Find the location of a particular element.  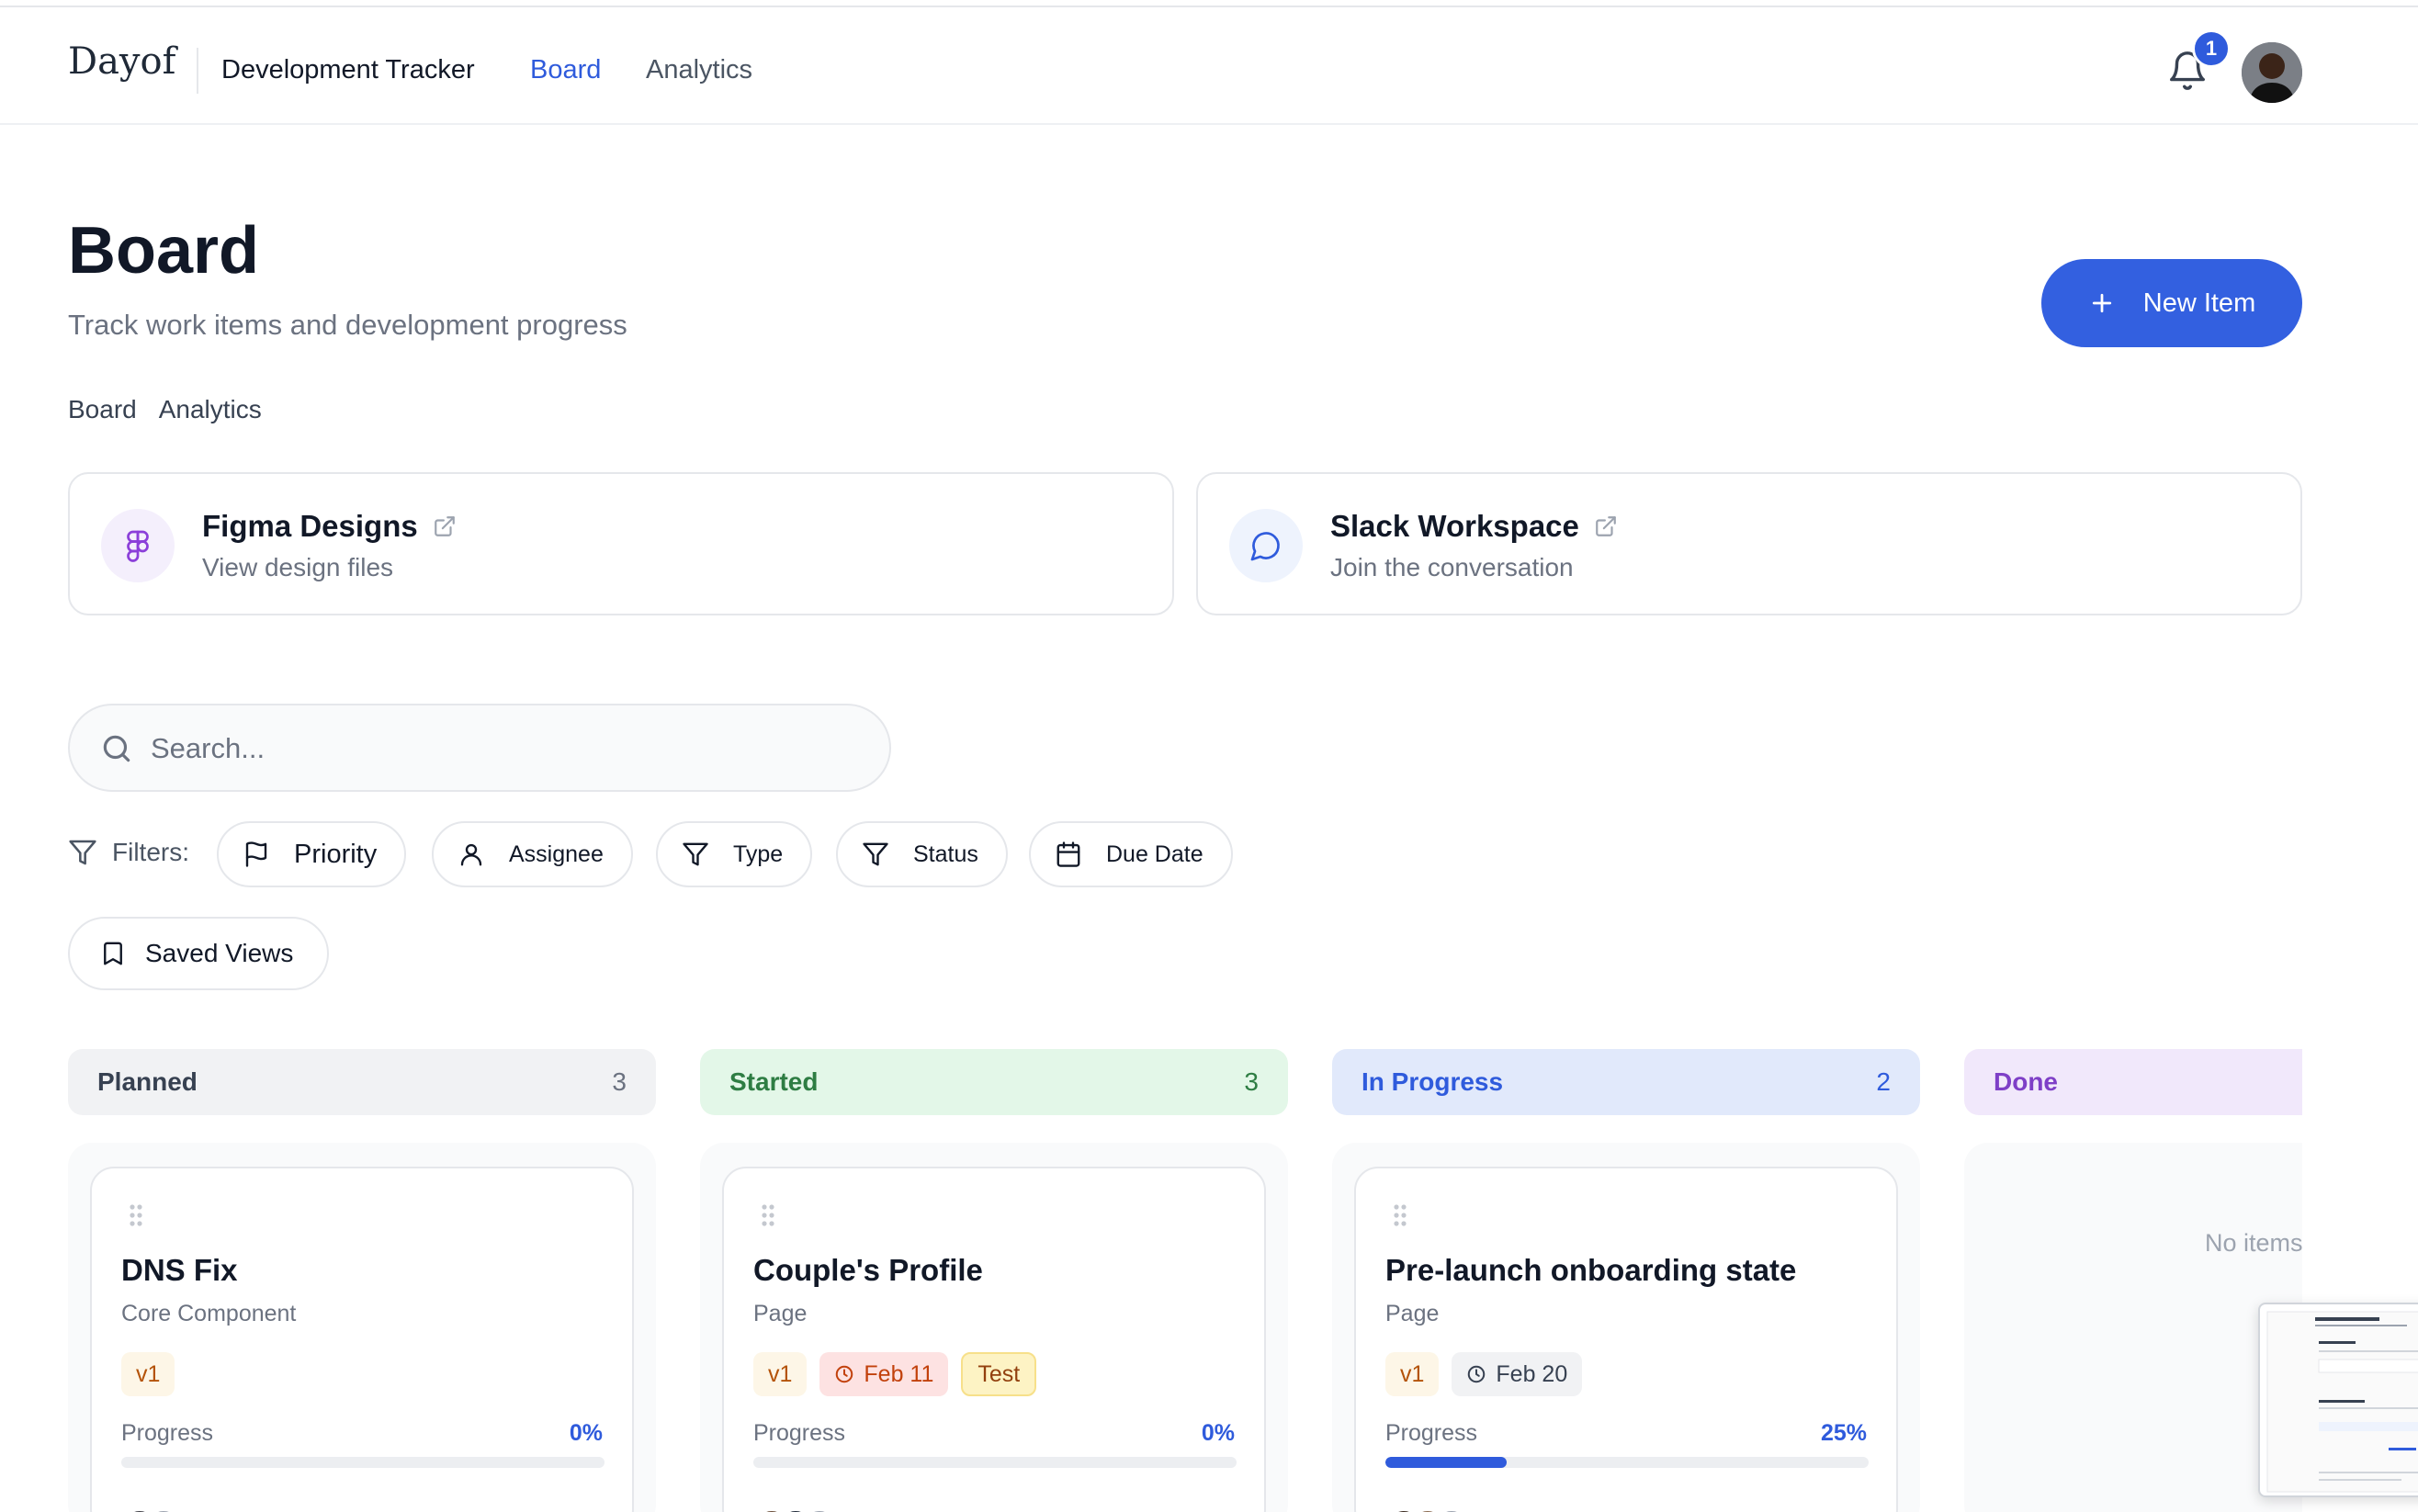

search-box is located at coordinates (479, 748).